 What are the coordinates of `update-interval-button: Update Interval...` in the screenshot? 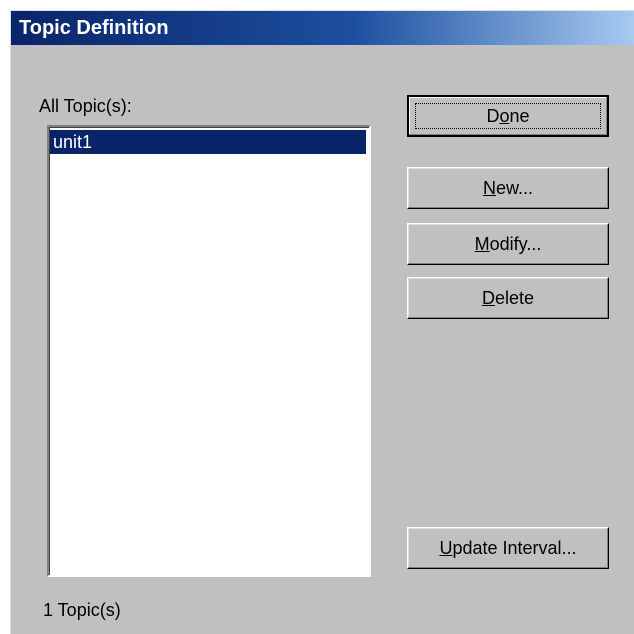 It's located at (508, 548).